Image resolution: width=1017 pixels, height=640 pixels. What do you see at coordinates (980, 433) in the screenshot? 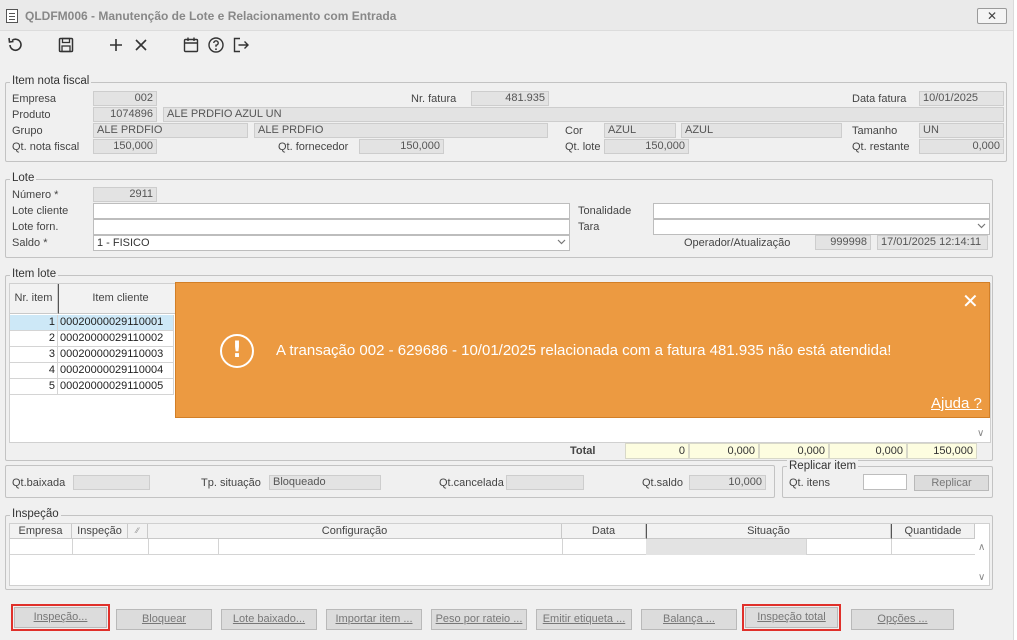
I see `grid-scroll-down-icon: ∨` at bounding box center [980, 433].